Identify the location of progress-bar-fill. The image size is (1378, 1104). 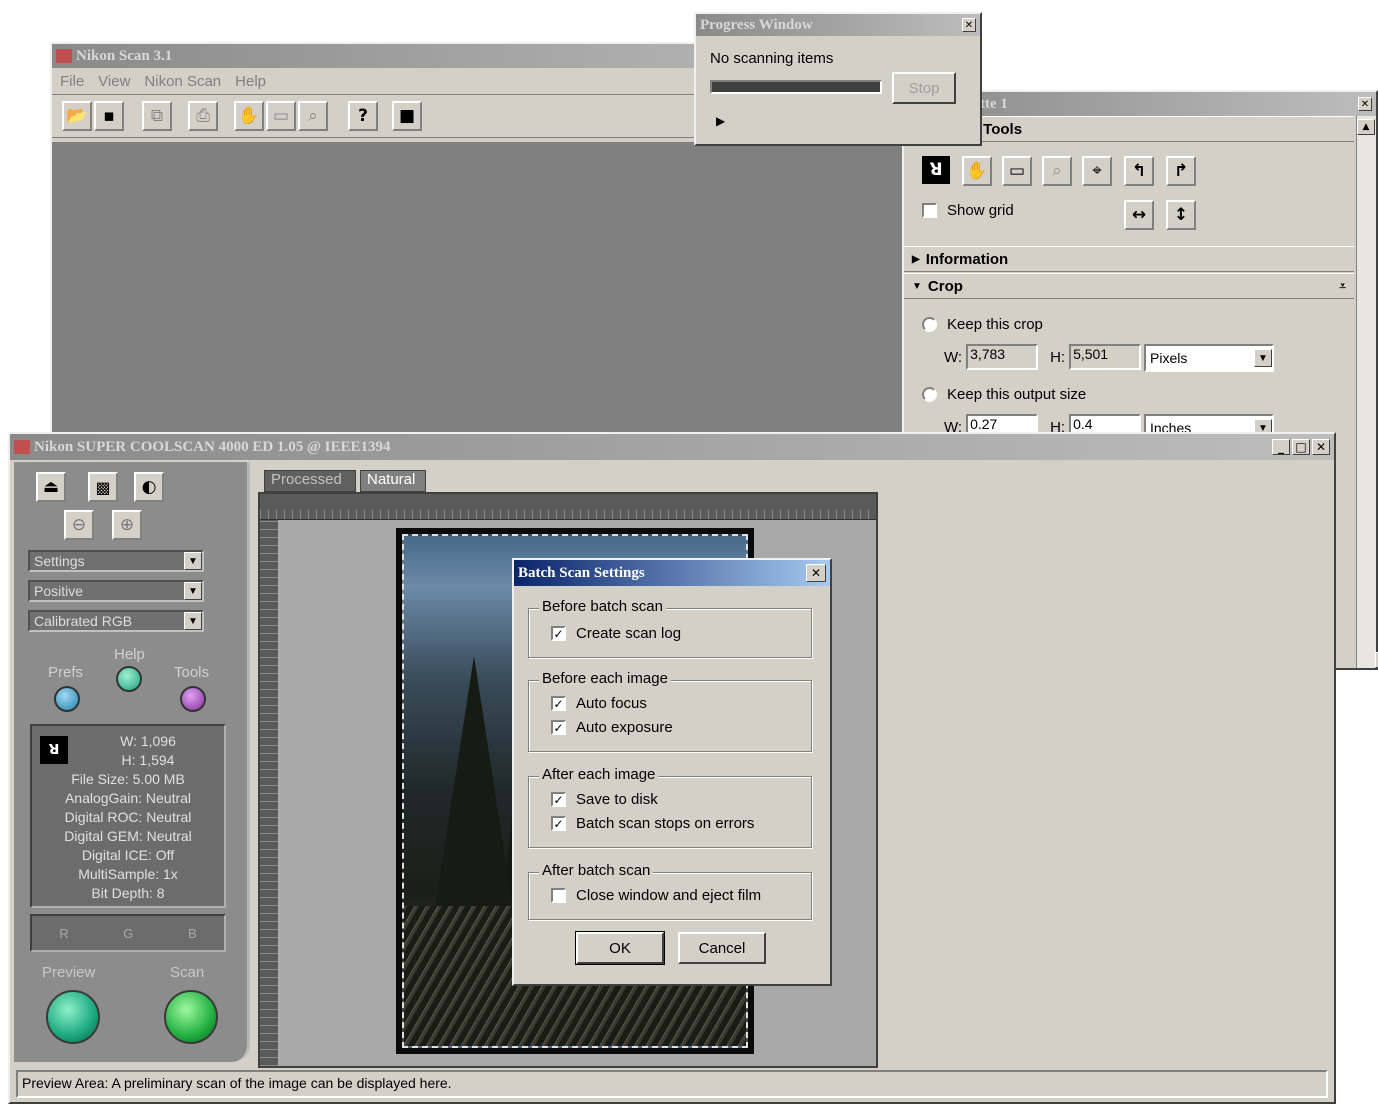
(796, 87).